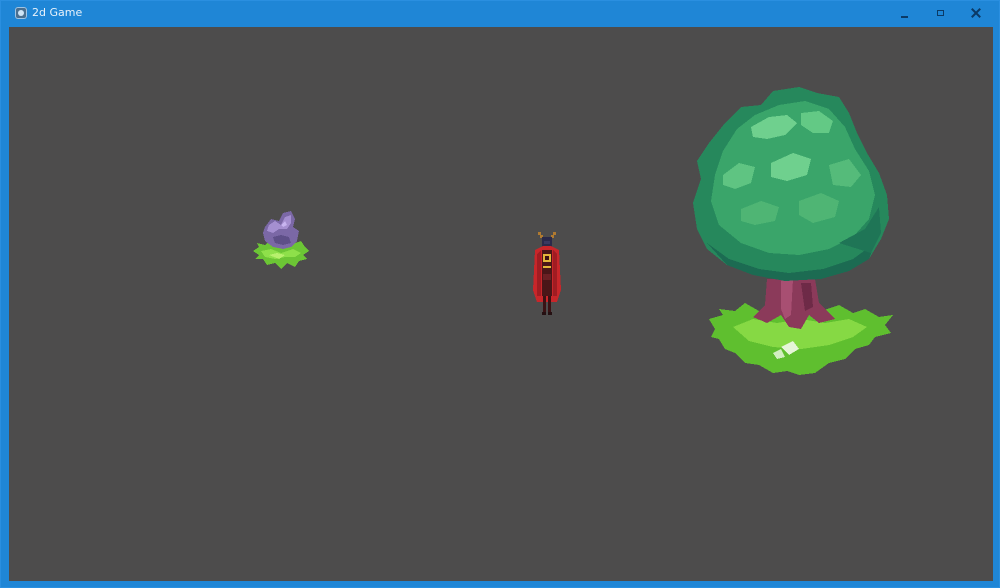 This screenshot has height=588, width=1000. I want to click on close-icon, so click(976, 13).